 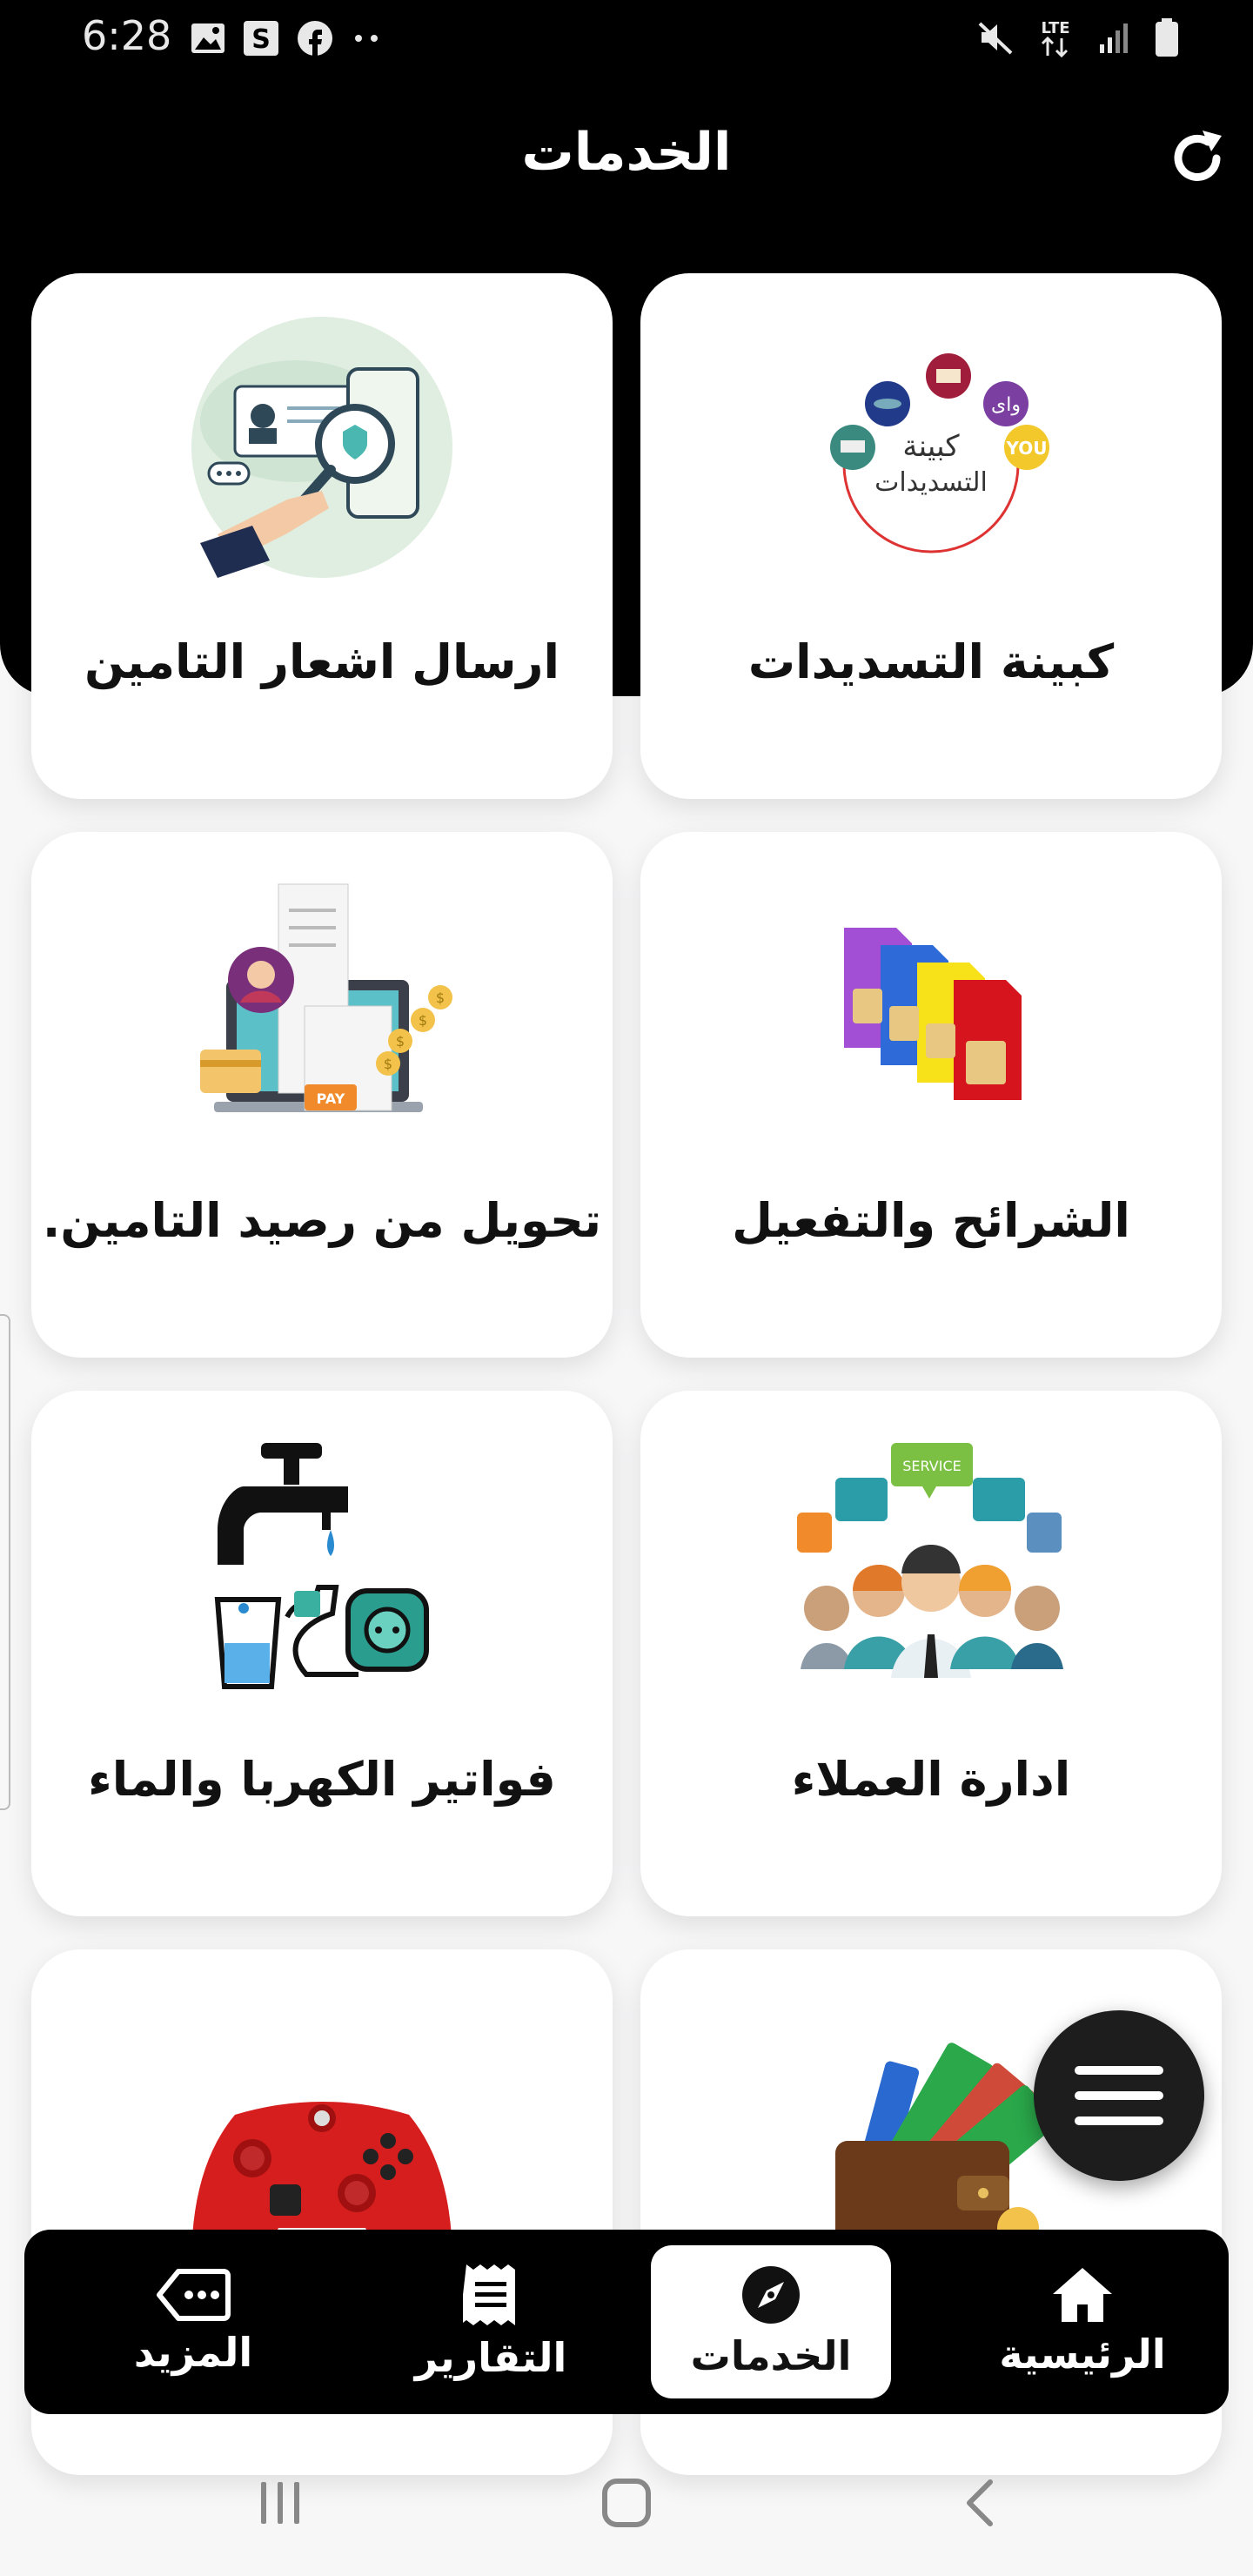 What do you see at coordinates (322, 447) in the screenshot?
I see `insurance-notice-illustration` at bounding box center [322, 447].